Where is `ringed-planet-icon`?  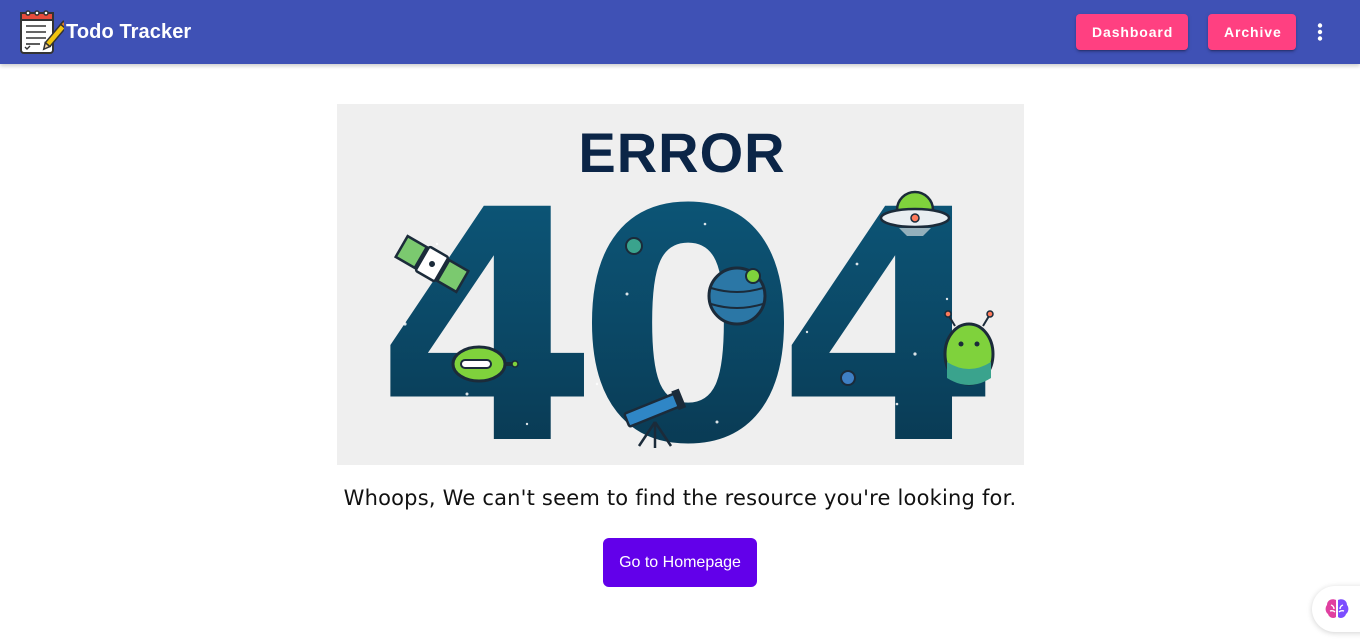 ringed-planet-icon is located at coordinates (848, 378).